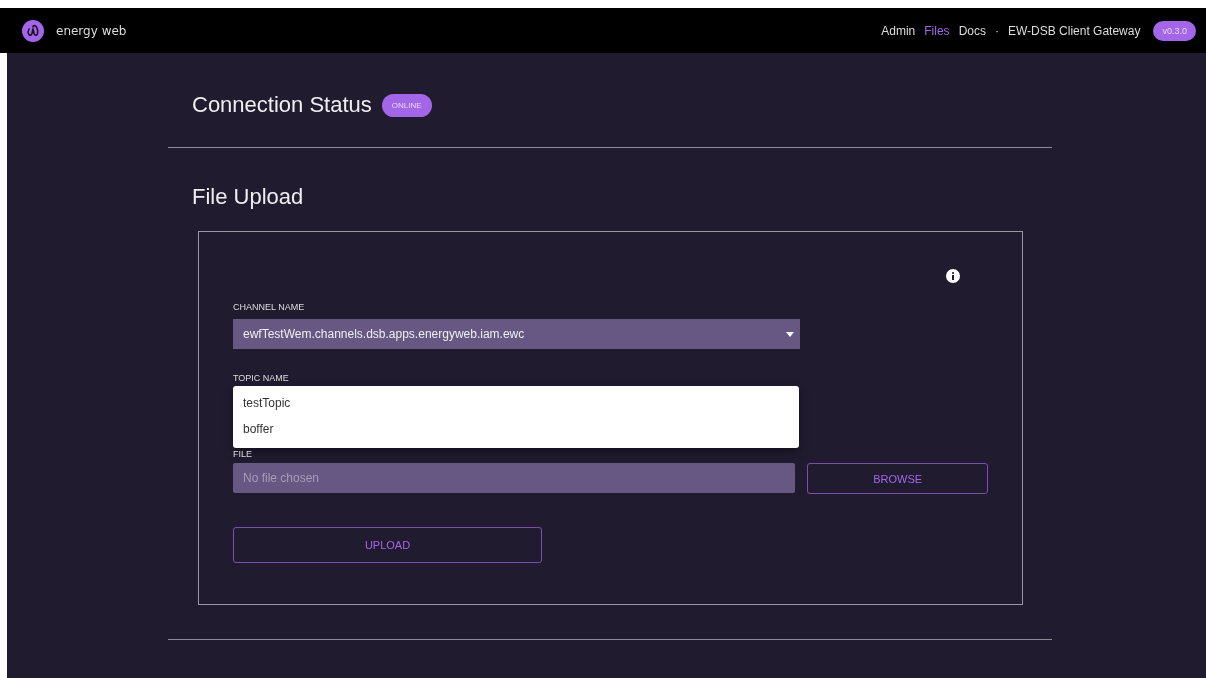 The width and height of the screenshot is (1206, 678). Describe the element at coordinates (937, 30) in the screenshot. I see `nav-link: Files` at that location.